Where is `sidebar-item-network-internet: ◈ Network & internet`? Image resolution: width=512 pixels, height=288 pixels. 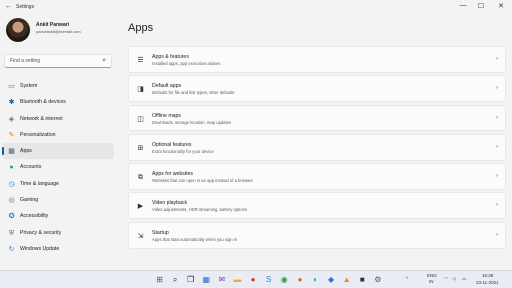 sidebar-item-network-internet: ◈ Network & internet is located at coordinates (58, 119).